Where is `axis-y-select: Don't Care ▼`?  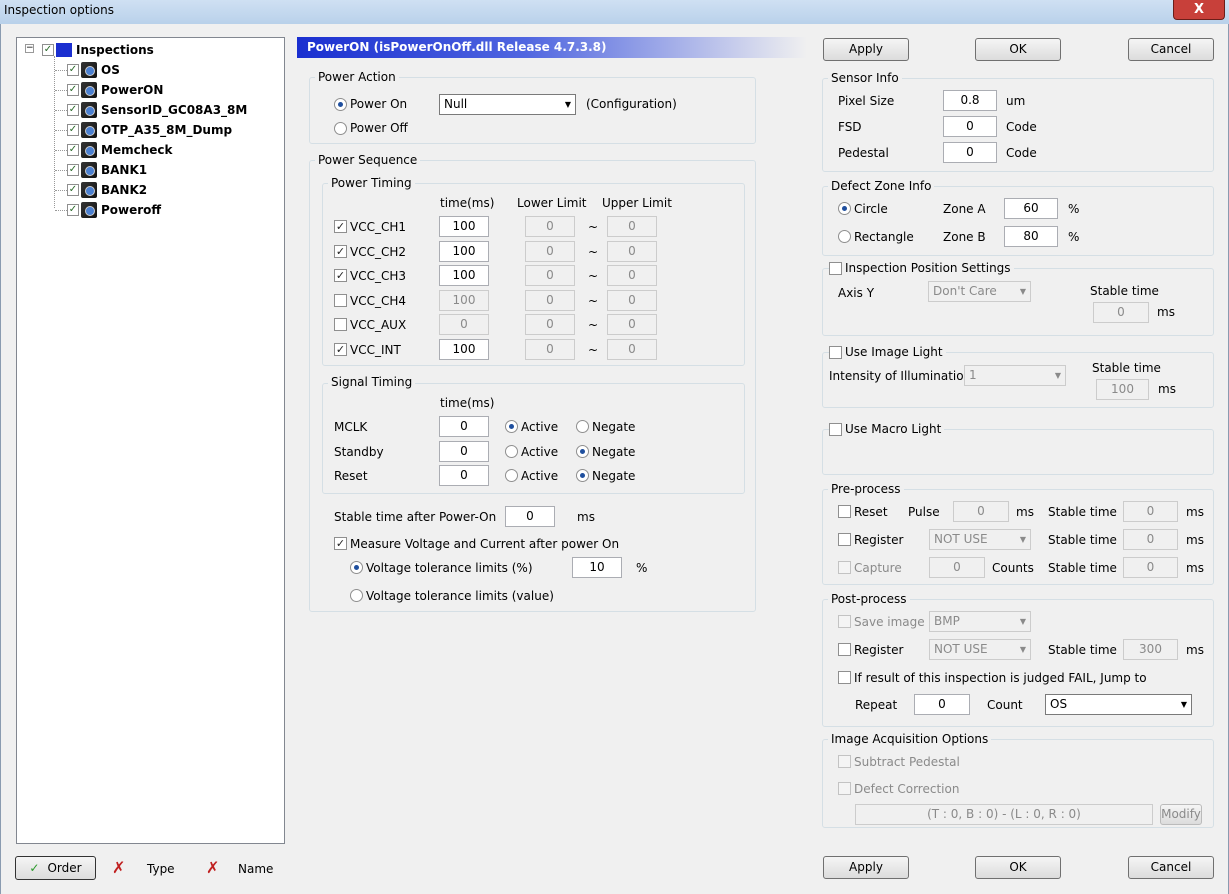 axis-y-select: Don't Care ▼ is located at coordinates (979, 291).